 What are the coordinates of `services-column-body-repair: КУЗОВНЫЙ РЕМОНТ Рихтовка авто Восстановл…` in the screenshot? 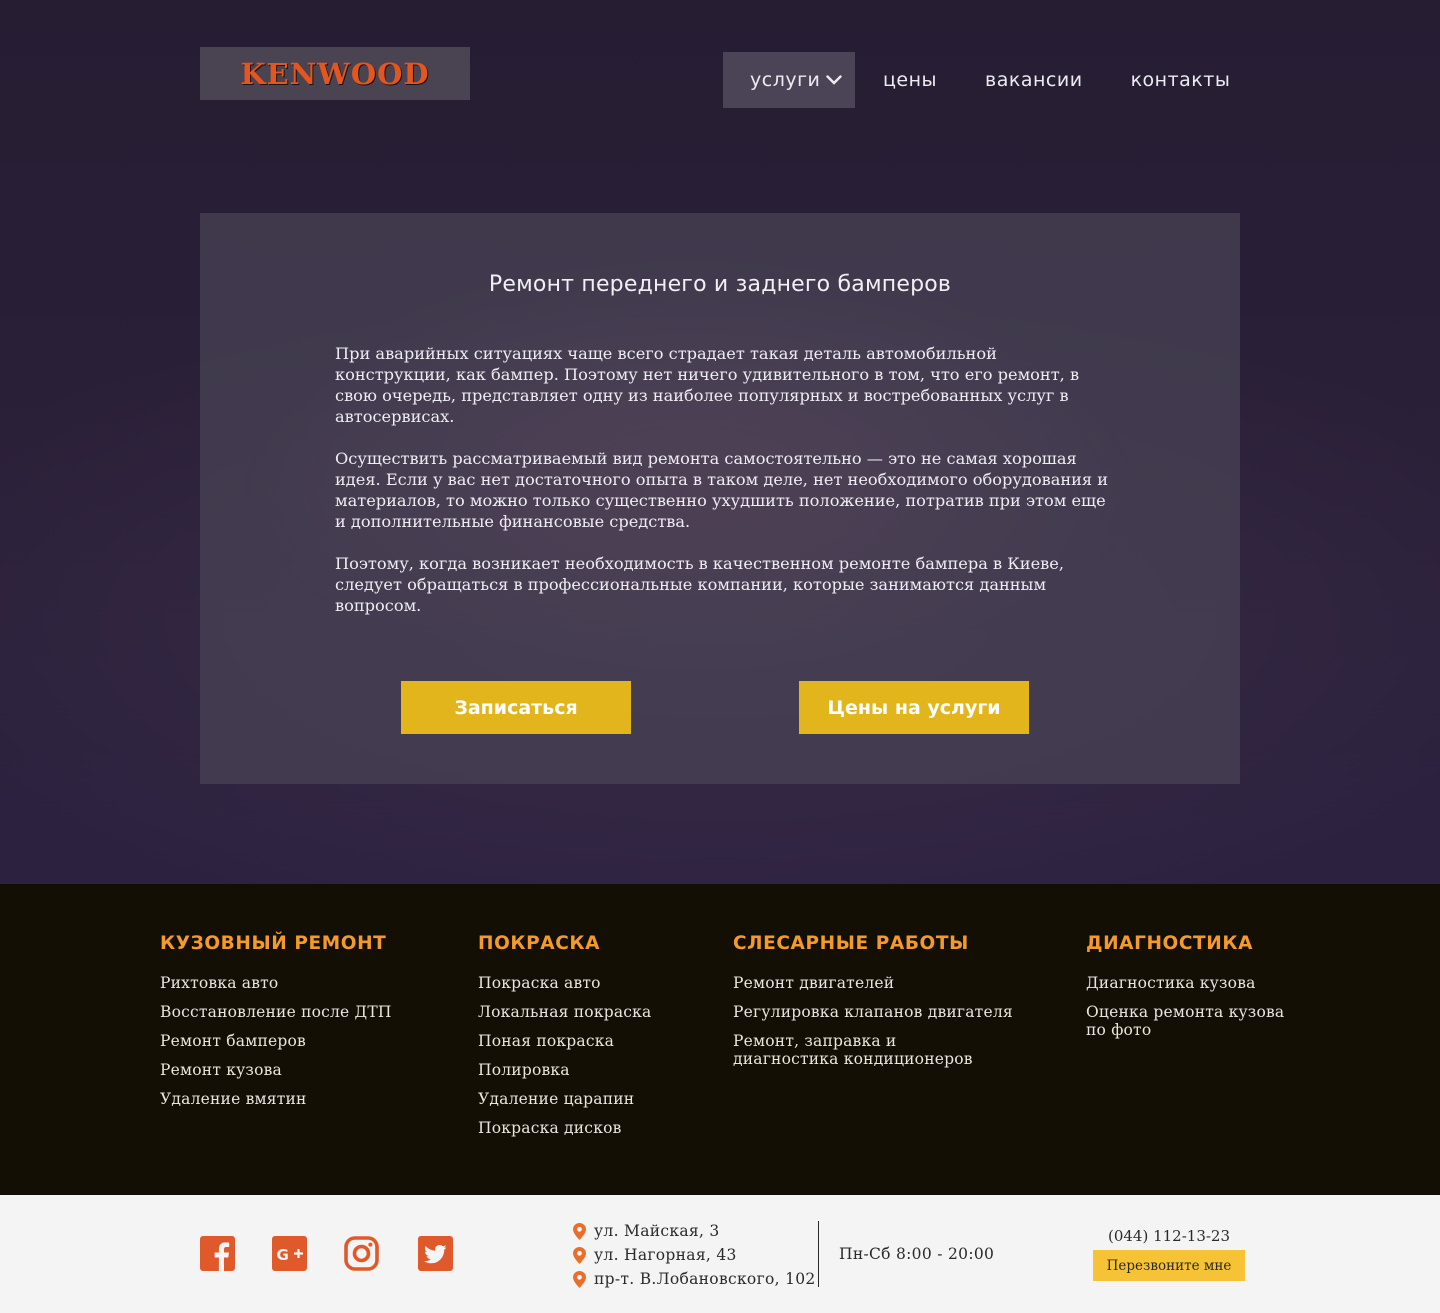 It's located at (305, 1026).